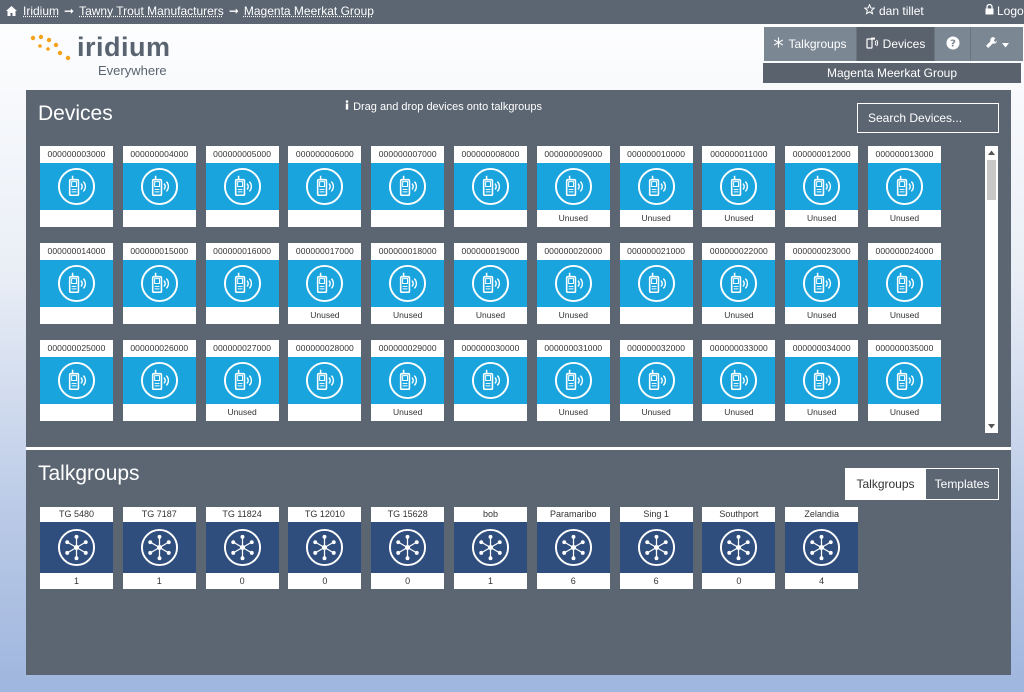  I want to click on device-tile: 000000022000 Unused, so click(739, 283).